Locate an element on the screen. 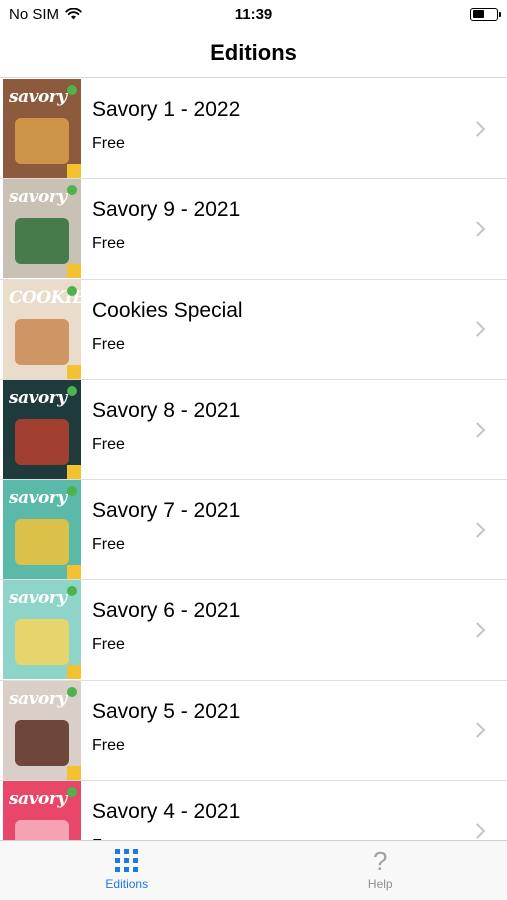 The image size is (507, 900). tab-help: ? Help is located at coordinates (380, 870).